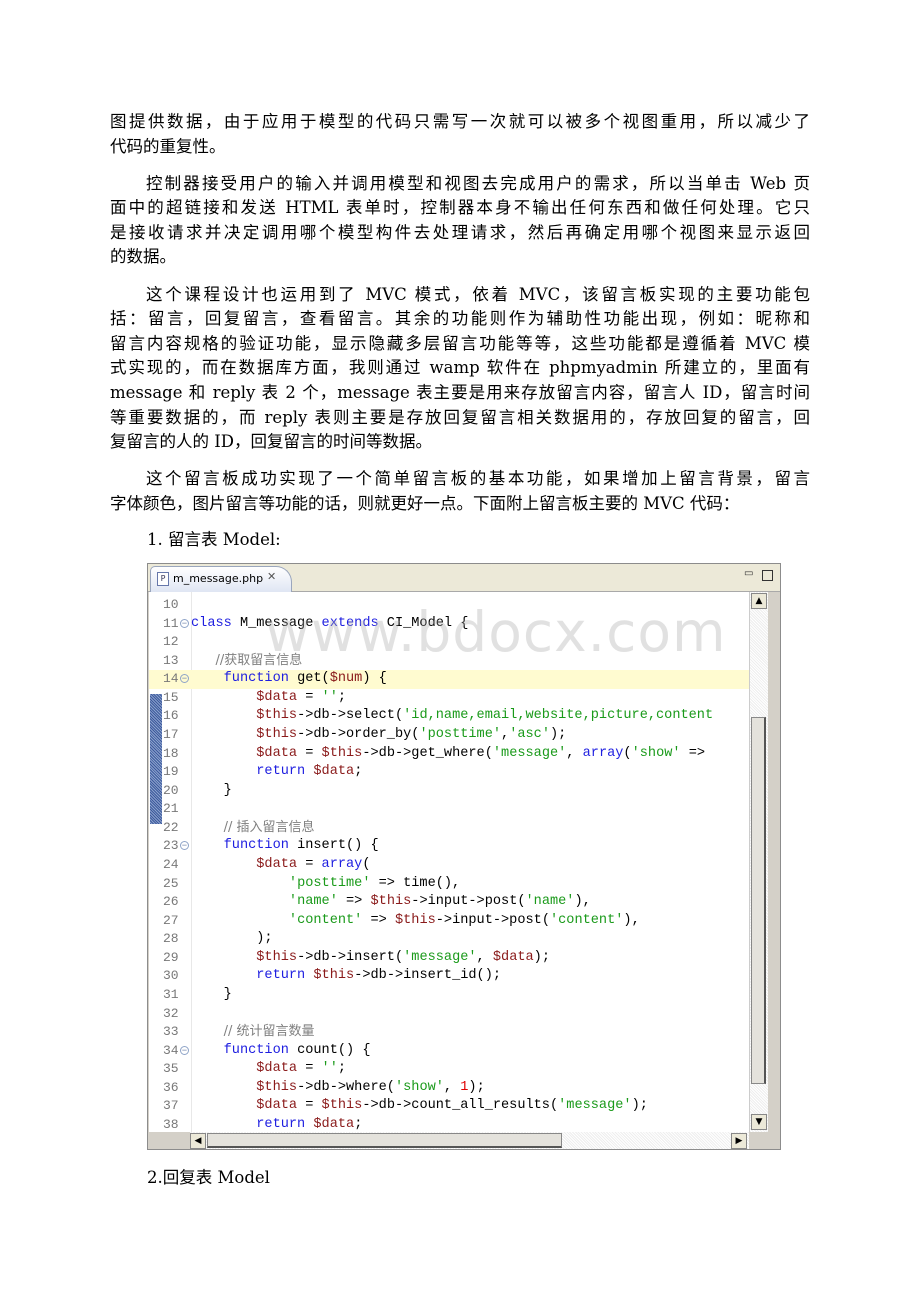 The image size is (920, 1302). I want to click on code-line: 20 }, so click(449, 791).